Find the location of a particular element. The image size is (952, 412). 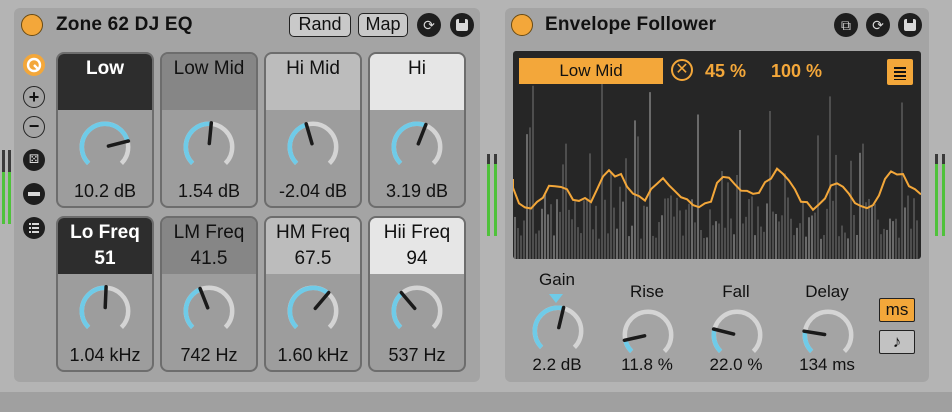

cell-title: Hii Freq is located at coordinates (417, 232).